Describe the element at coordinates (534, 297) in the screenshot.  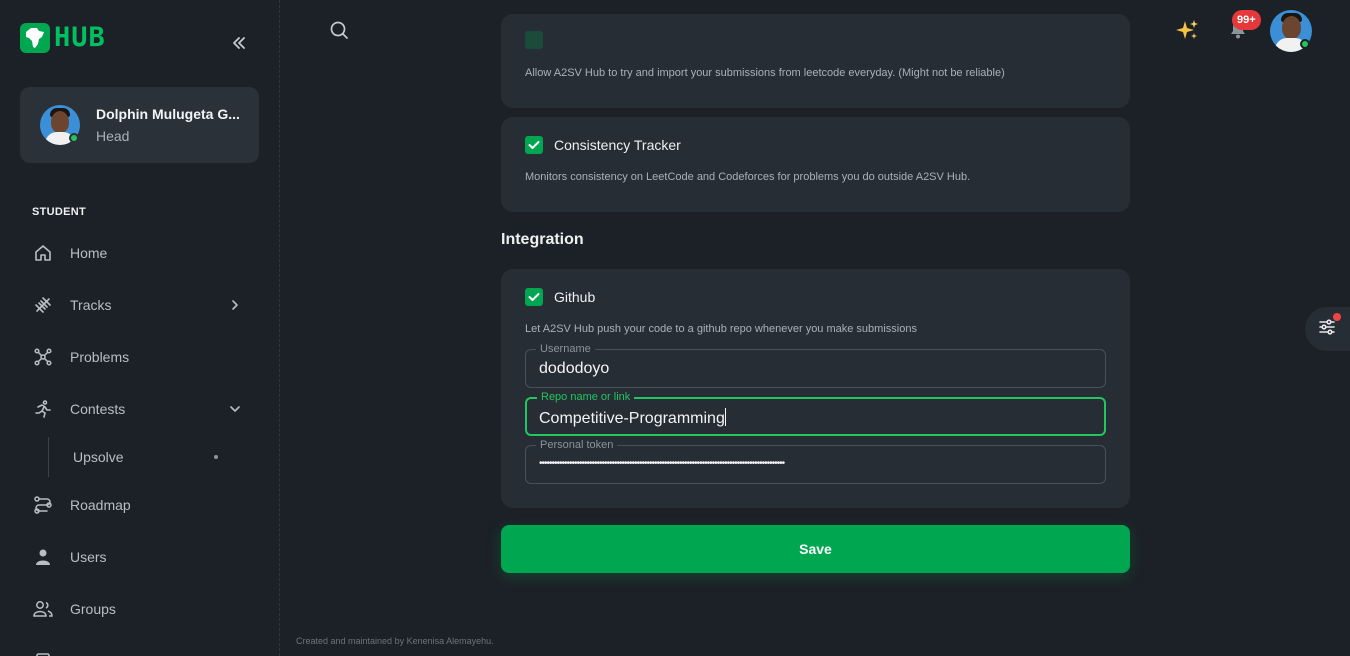
I see `github-checkbox` at that location.